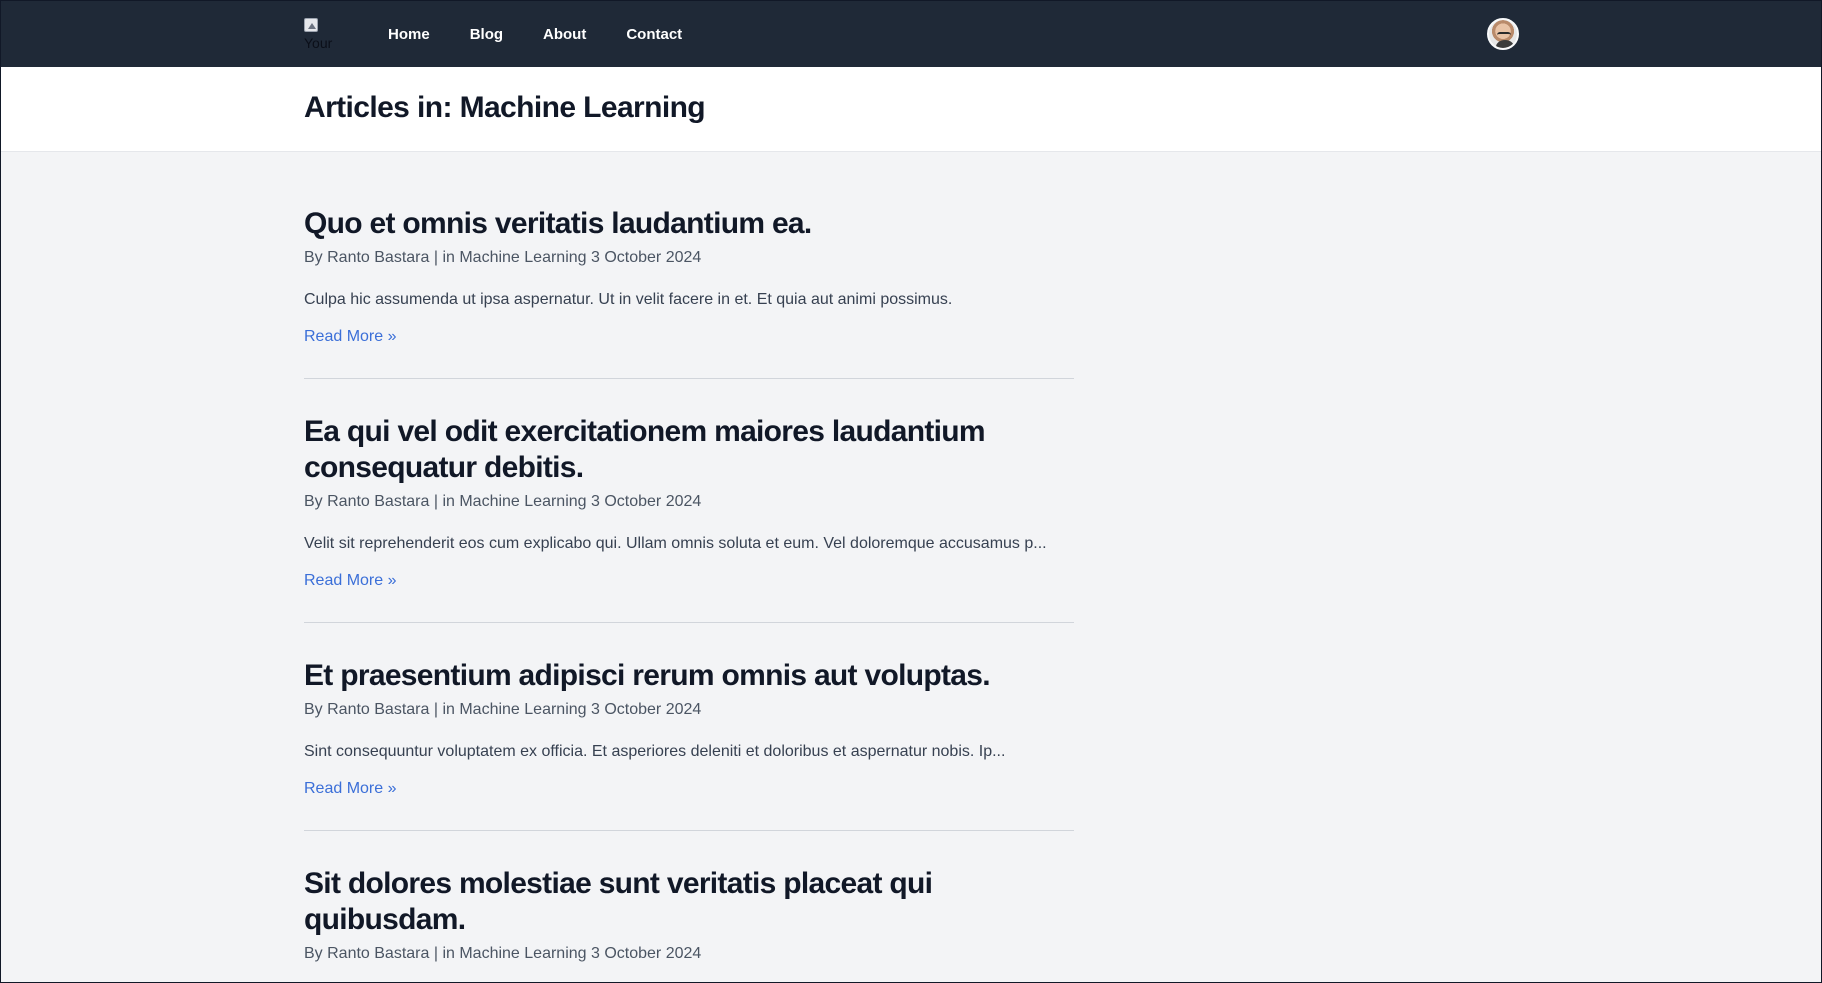 This screenshot has width=1822, height=983. What do you see at coordinates (1503, 34) in the screenshot?
I see `user-avatar` at bounding box center [1503, 34].